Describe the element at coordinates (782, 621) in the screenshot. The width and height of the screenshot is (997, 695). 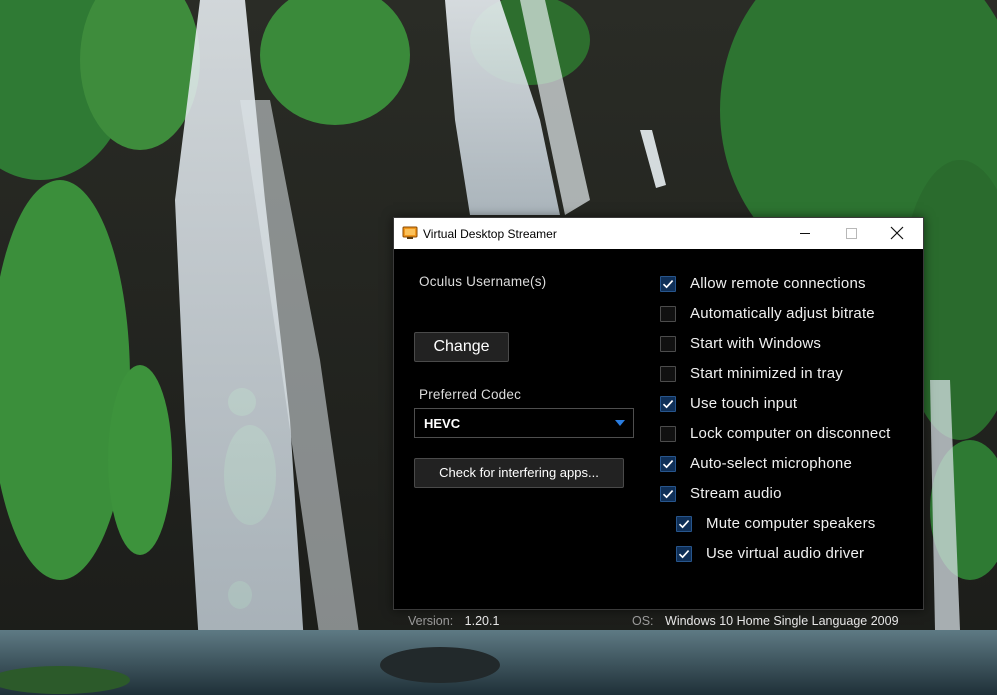
I see `os-value: Windows 10 Home Single Language 2009` at that location.